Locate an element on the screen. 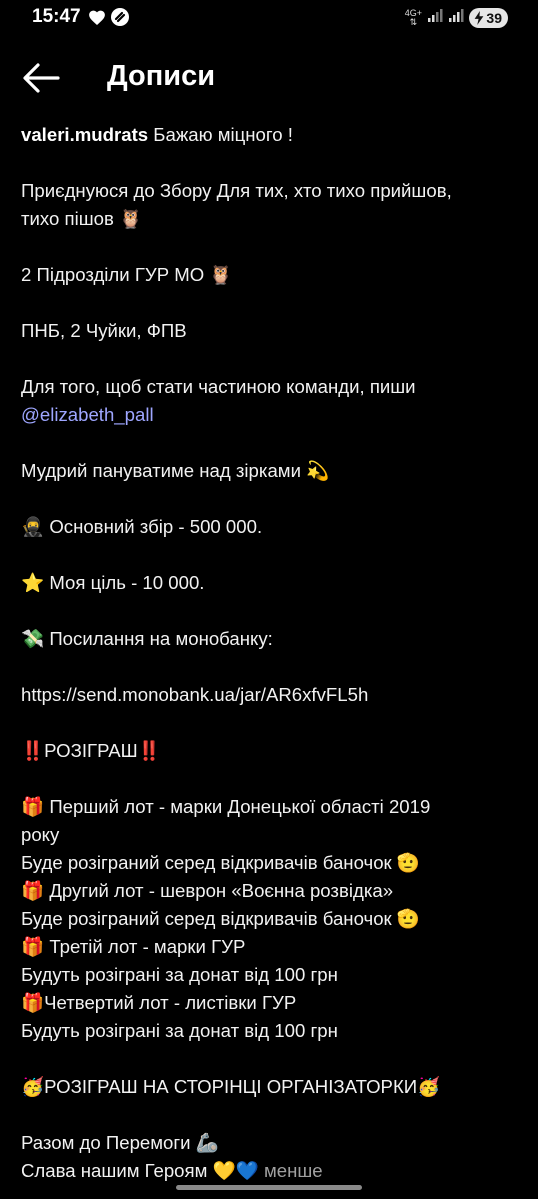 This screenshot has height=1199, width=538. caption-line: 2 Підрозділи ГУР МО 🦉 is located at coordinates (127, 274).